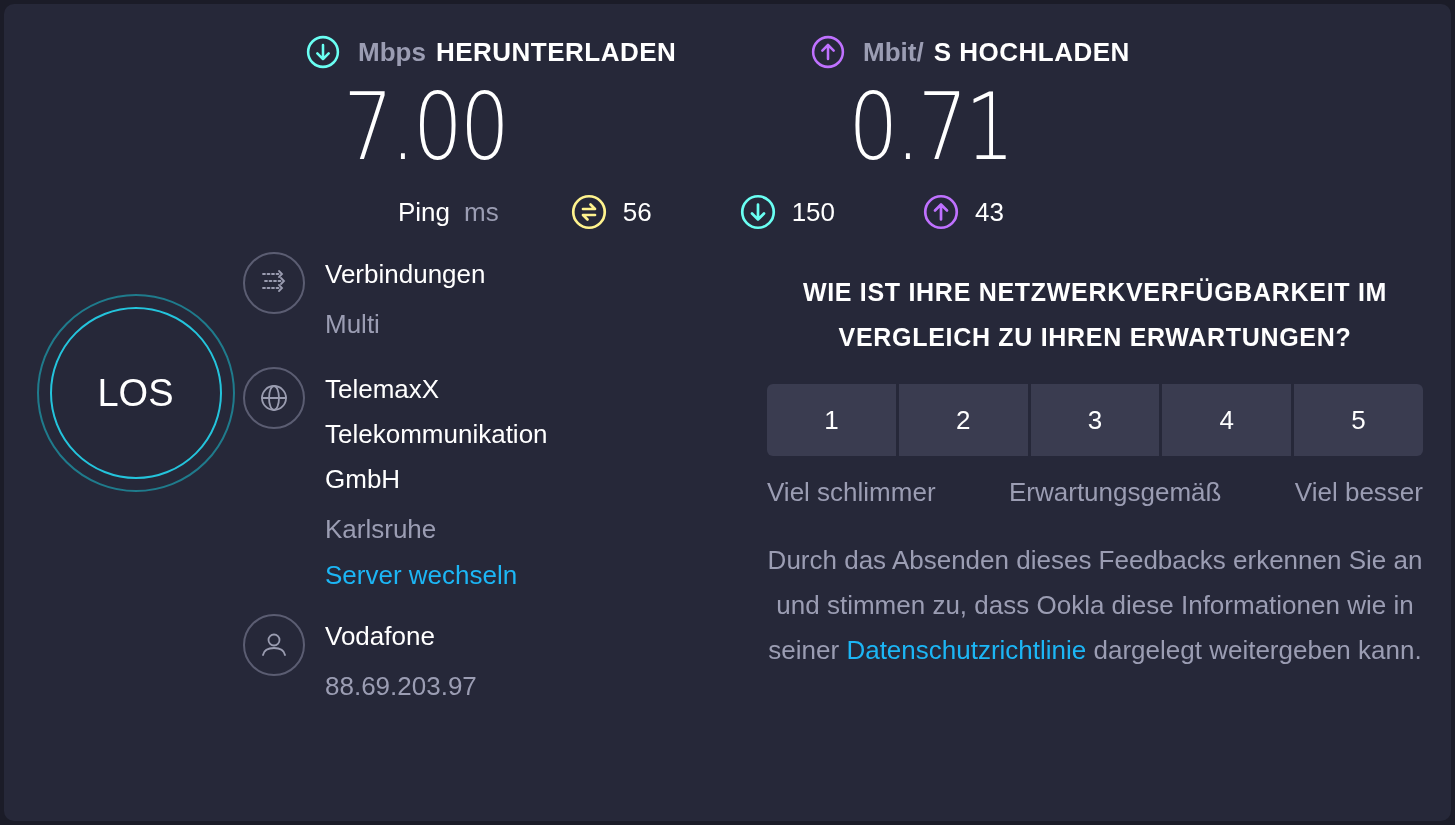 Image resolution: width=1455 pixels, height=825 pixels. Describe the element at coordinates (424, 212) in the screenshot. I see `ping-label: Ping` at that location.